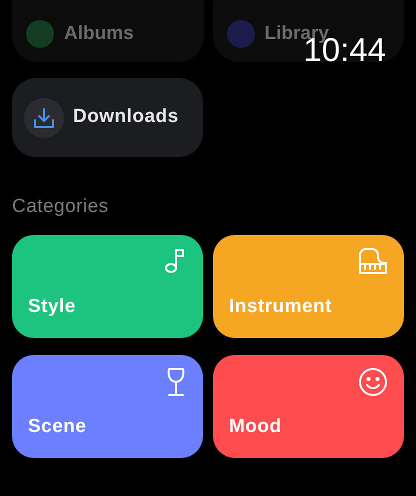 The image size is (416, 496). What do you see at coordinates (373, 381) in the screenshot?
I see `smiley-icon` at bounding box center [373, 381].